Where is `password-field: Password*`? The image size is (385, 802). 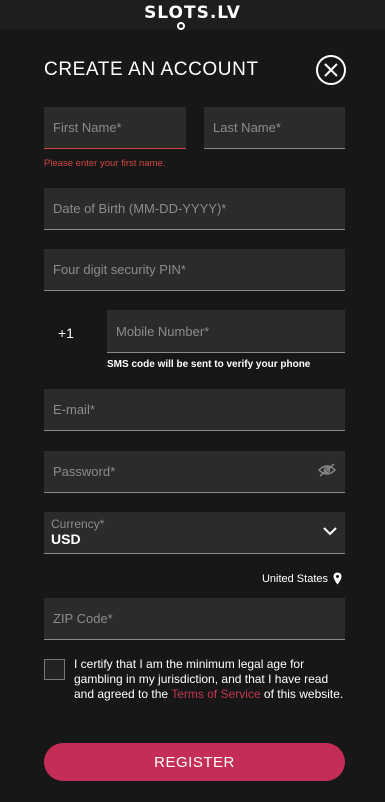 password-field: Password* is located at coordinates (194, 472).